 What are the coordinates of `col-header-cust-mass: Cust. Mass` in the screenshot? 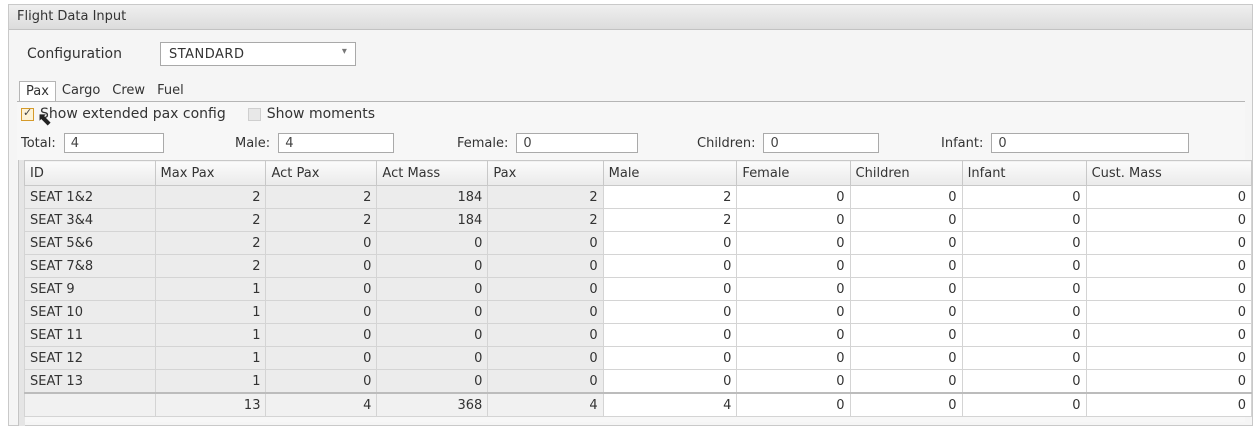 It's located at (1169, 173).